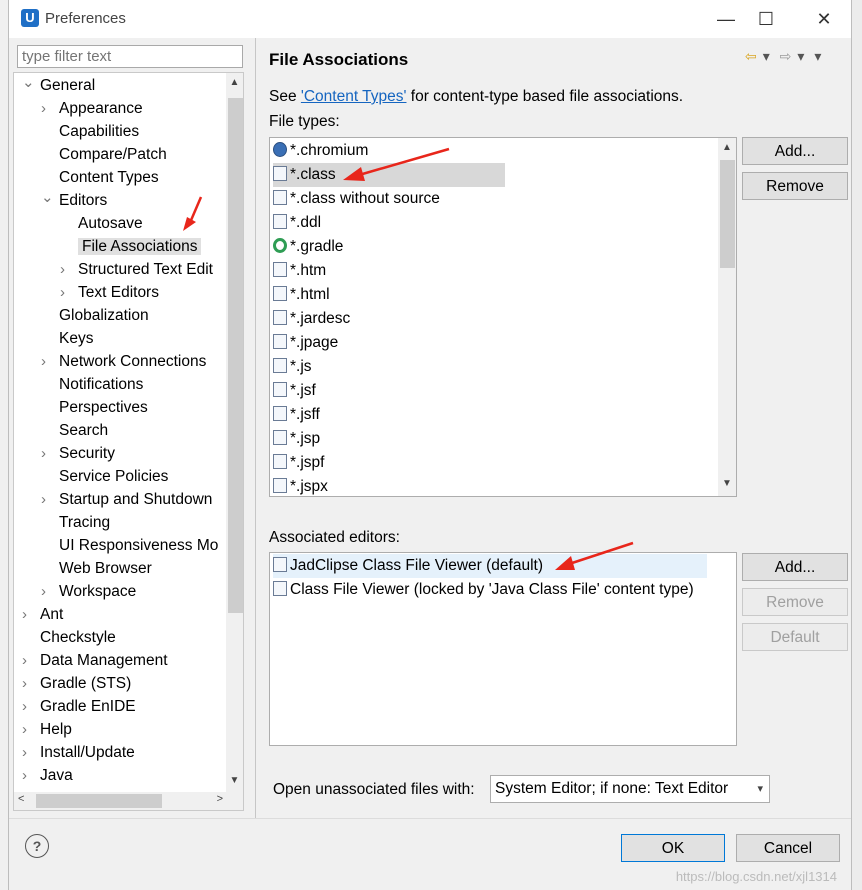 This screenshot has height=890, width=862. What do you see at coordinates (356, 199) in the screenshot?
I see `file-type-row: *.class without source` at bounding box center [356, 199].